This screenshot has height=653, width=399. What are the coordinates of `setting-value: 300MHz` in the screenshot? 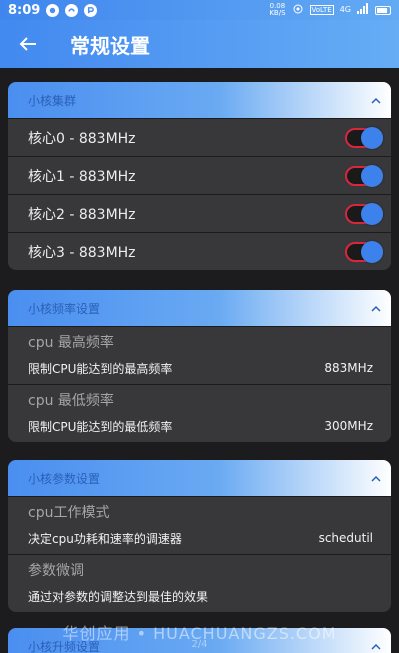 It's located at (348, 426).